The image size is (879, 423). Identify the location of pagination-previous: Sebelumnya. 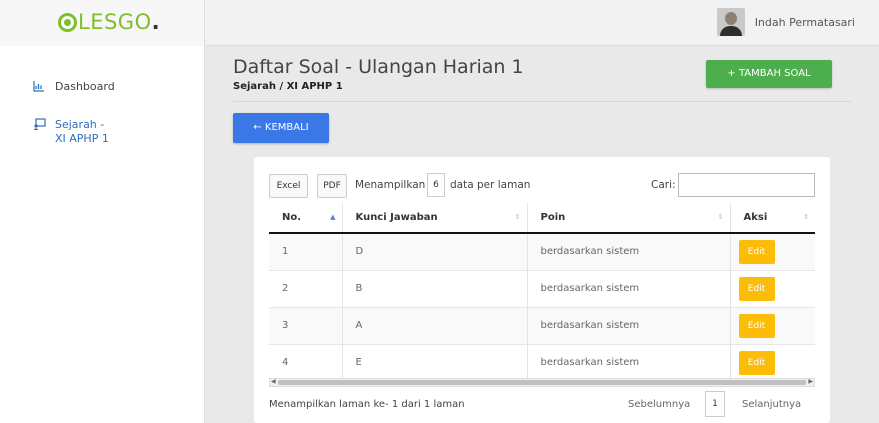
(659, 404).